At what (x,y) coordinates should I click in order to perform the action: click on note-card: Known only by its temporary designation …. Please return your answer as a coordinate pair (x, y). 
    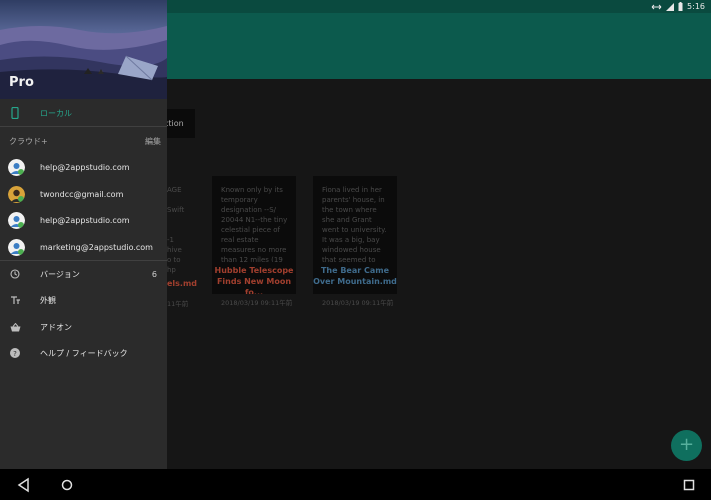
    Looking at the image, I should click on (254, 235).